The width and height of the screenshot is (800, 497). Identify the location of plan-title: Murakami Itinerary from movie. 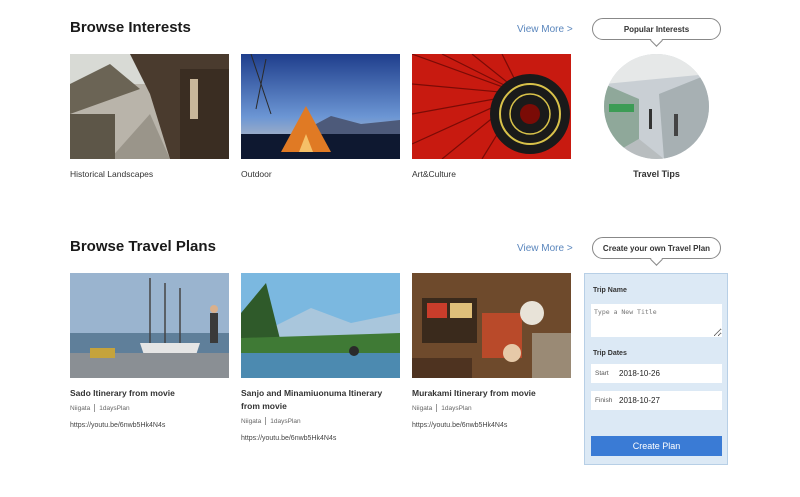
(474, 393).